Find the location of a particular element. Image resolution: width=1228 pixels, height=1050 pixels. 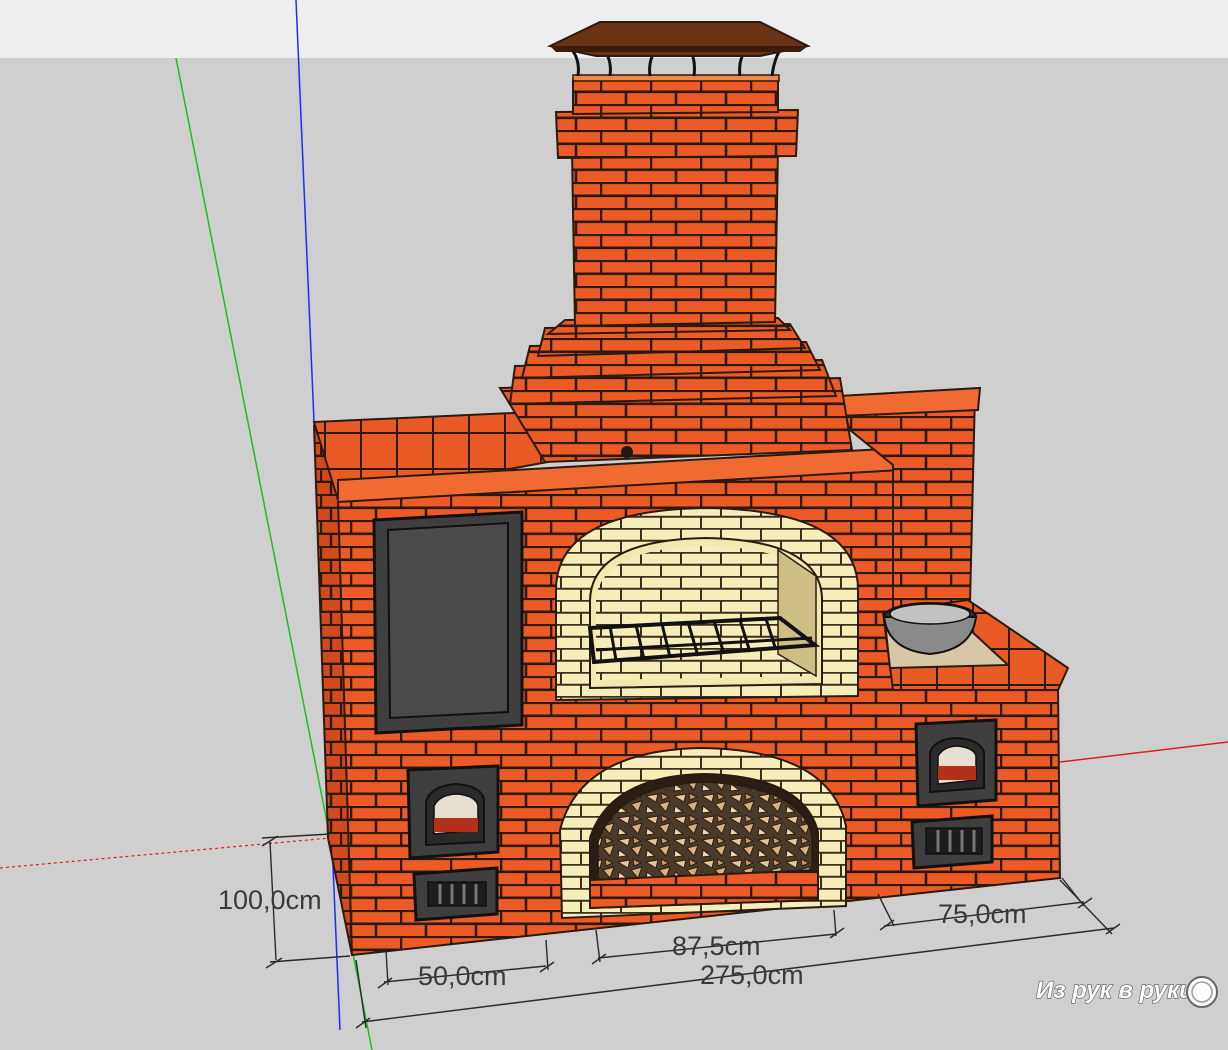

watermark-text: Из рук в руки is located at coordinates (1115, 990).